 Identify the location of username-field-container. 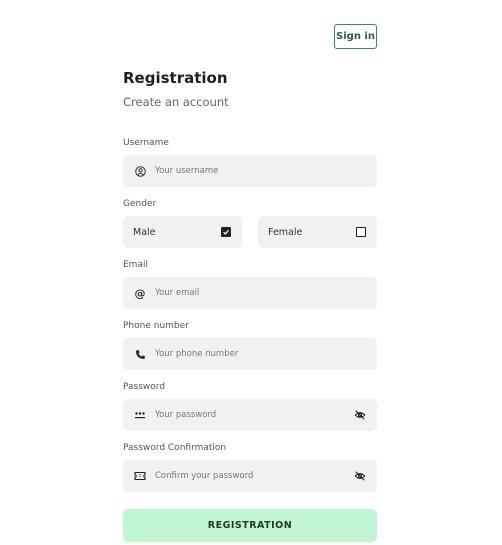
(250, 171).